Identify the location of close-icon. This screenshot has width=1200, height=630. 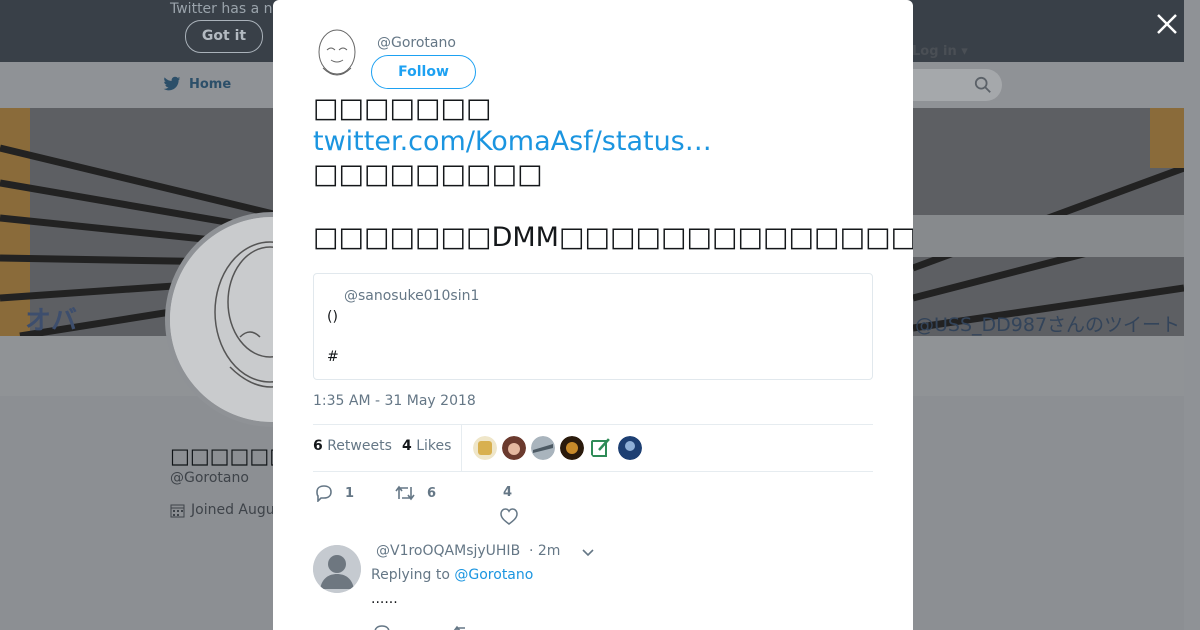
(1167, 24).